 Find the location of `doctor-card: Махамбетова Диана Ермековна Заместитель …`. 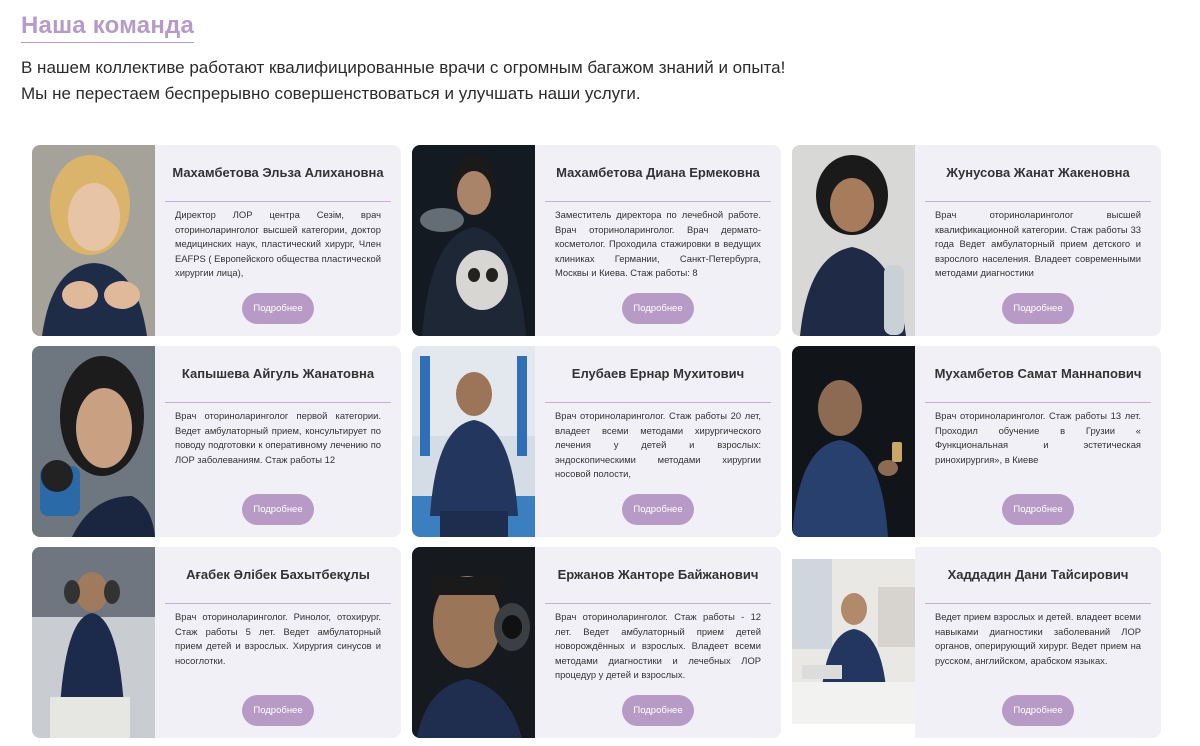

doctor-card: Махамбетова Диана Ермековна Заместитель … is located at coordinates (596, 240).